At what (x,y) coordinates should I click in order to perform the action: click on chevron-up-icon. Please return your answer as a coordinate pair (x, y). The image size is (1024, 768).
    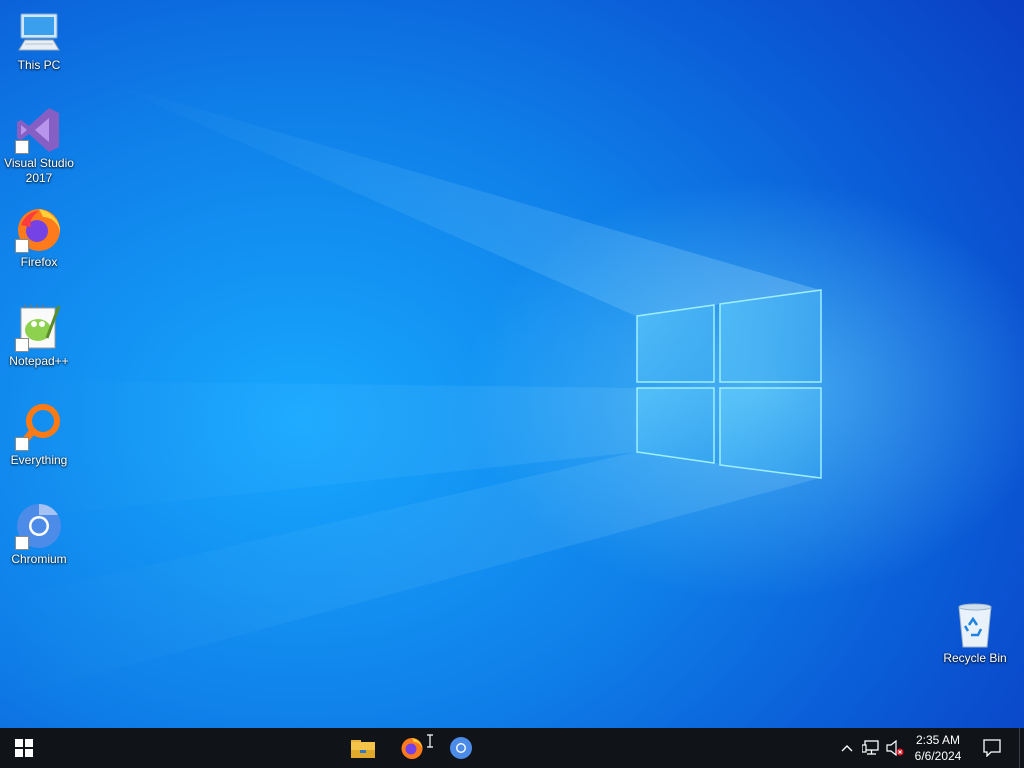
    Looking at the image, I should click on (847, 748).